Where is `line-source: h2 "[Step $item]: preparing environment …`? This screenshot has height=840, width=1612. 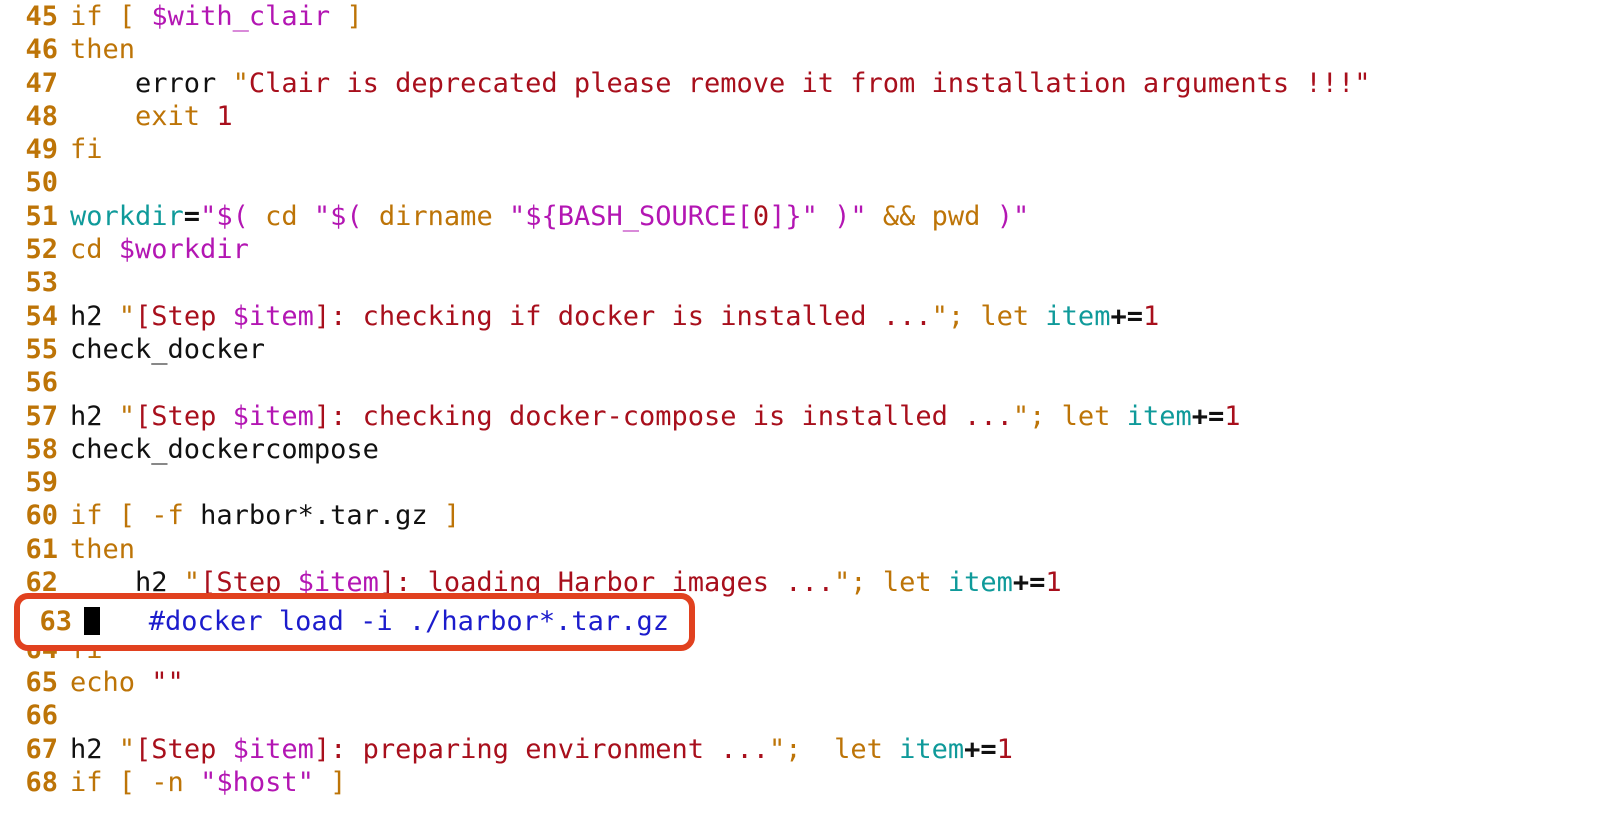
line-source: h2 "[Step $item]: preparing environment … is located at coordinates (541, 749).